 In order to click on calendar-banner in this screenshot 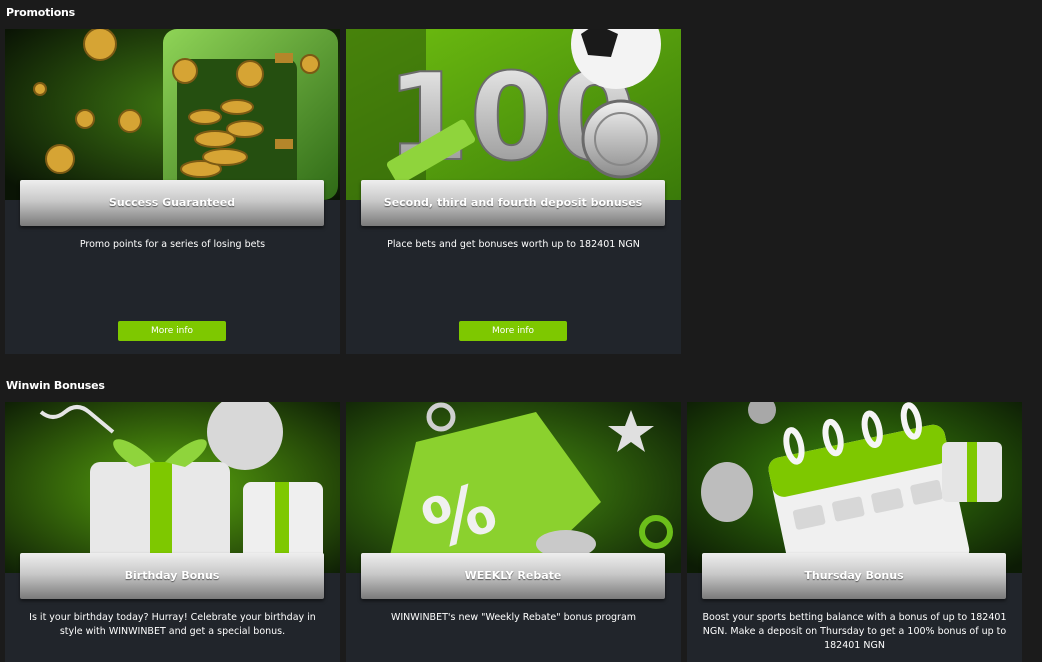, I will do `click(854, 487)`.